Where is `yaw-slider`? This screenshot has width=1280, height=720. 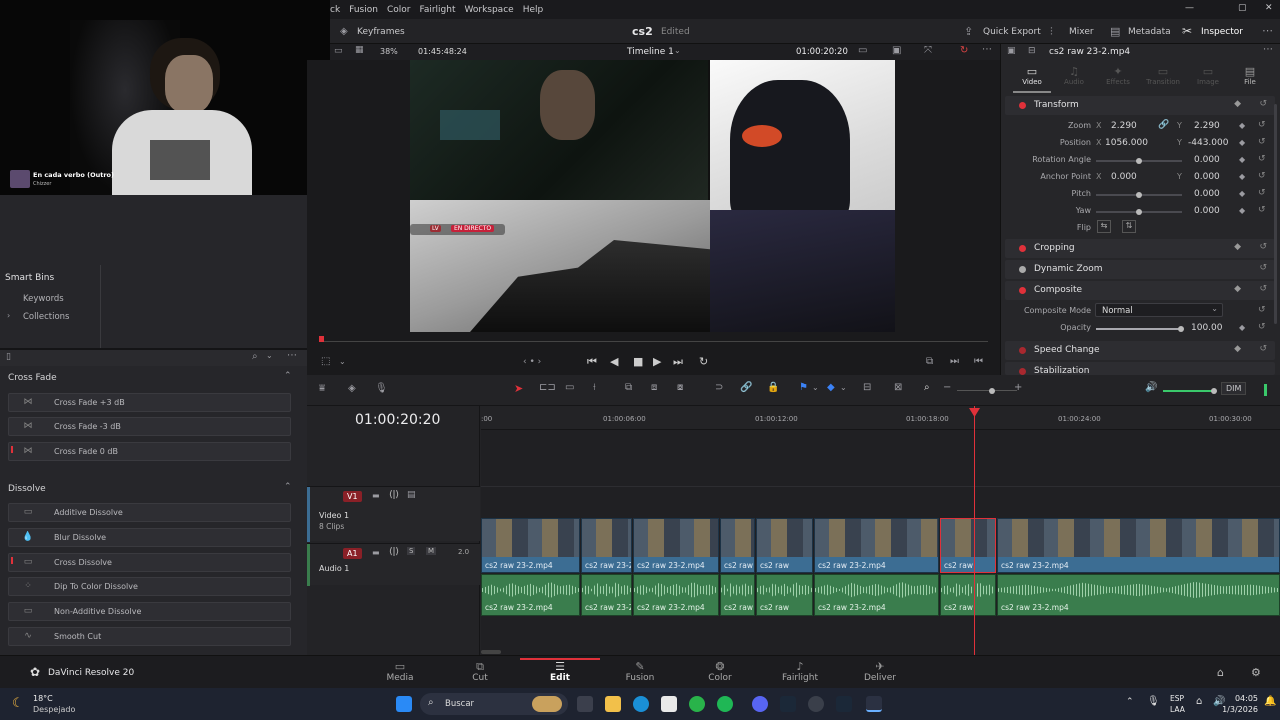 yaw-slider is located at coordinates (1139, 212).